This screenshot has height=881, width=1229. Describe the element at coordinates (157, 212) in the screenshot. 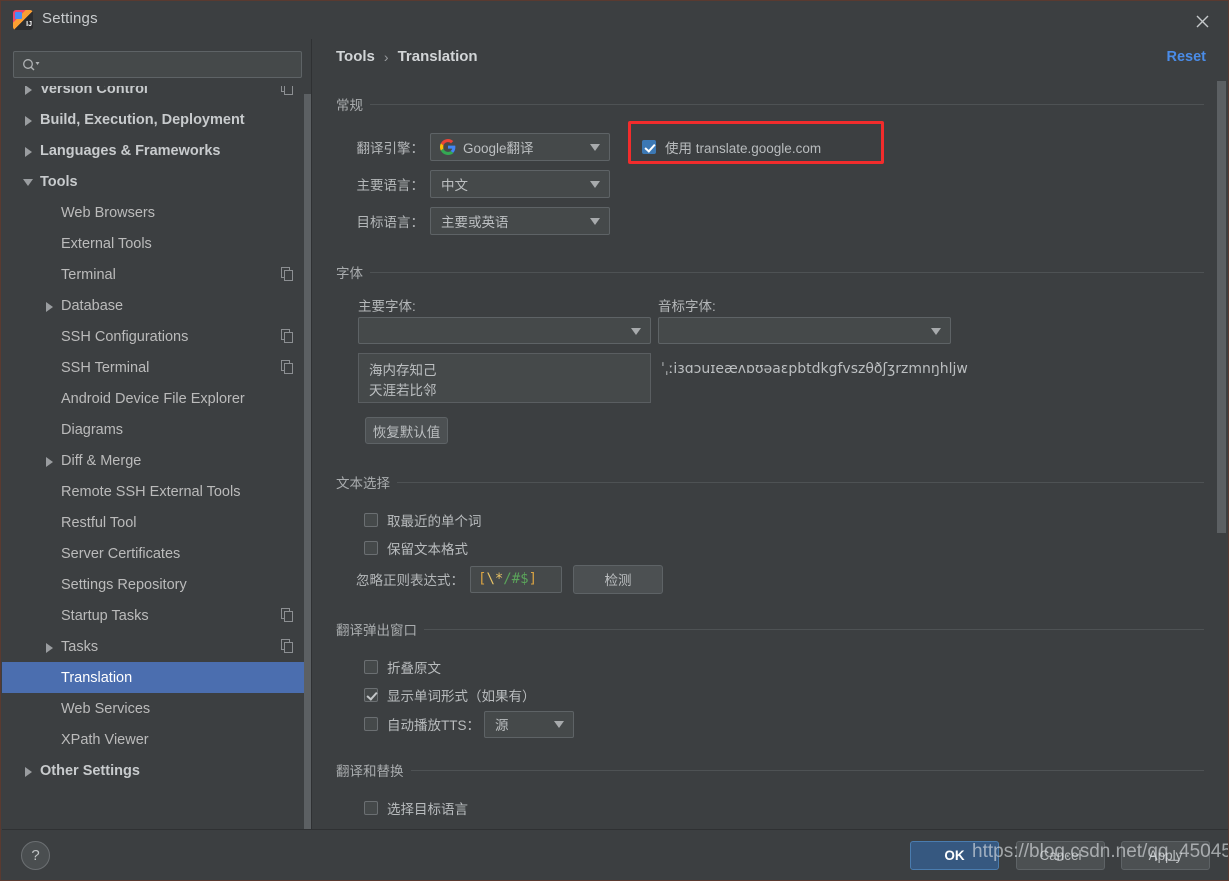

I see `sidebar-item-web-browsers: Web Browsers` at that location.